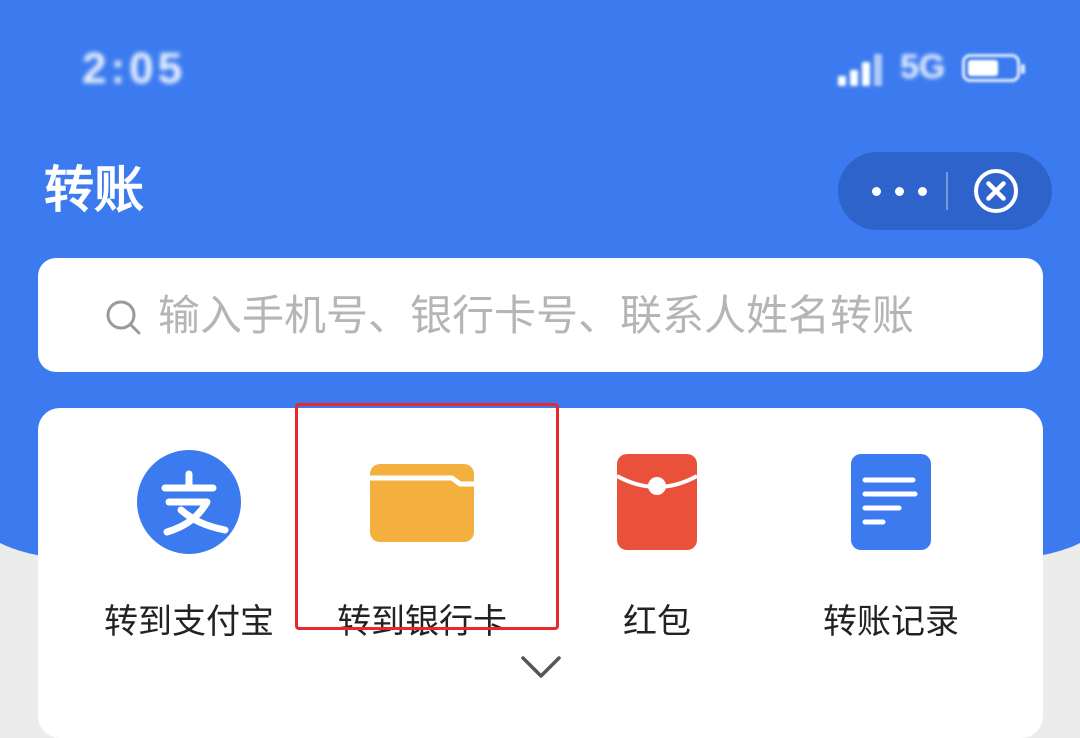 The height and width of the screenshot is (738, 1080). I want to click on highlight-box, so click(427, 516).